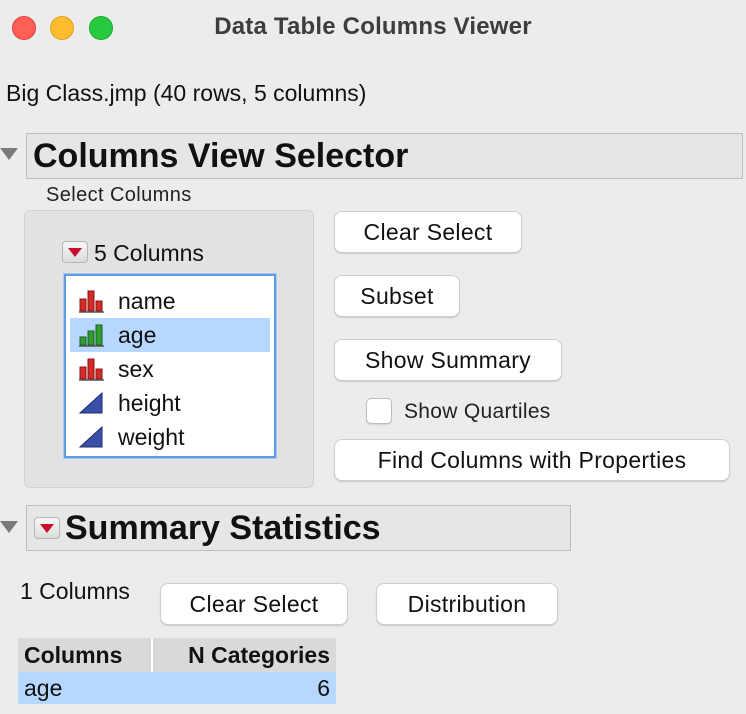 This screenshot has height=714, width=746. Describe the element at coordinates (149, 253) in the screenshot. I see `column-count-label: 5 Columns` at that location.